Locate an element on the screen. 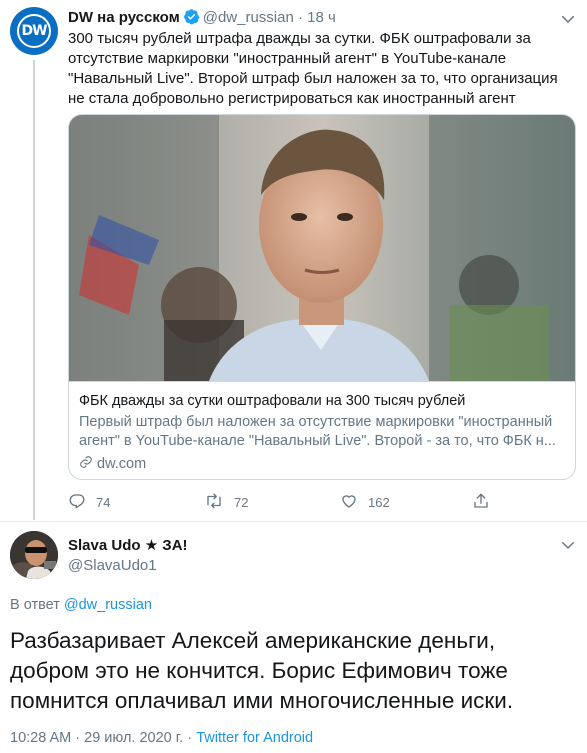 This screenshot has width=587, height=753. like-count: 162 is located at coordinates (379, 502).